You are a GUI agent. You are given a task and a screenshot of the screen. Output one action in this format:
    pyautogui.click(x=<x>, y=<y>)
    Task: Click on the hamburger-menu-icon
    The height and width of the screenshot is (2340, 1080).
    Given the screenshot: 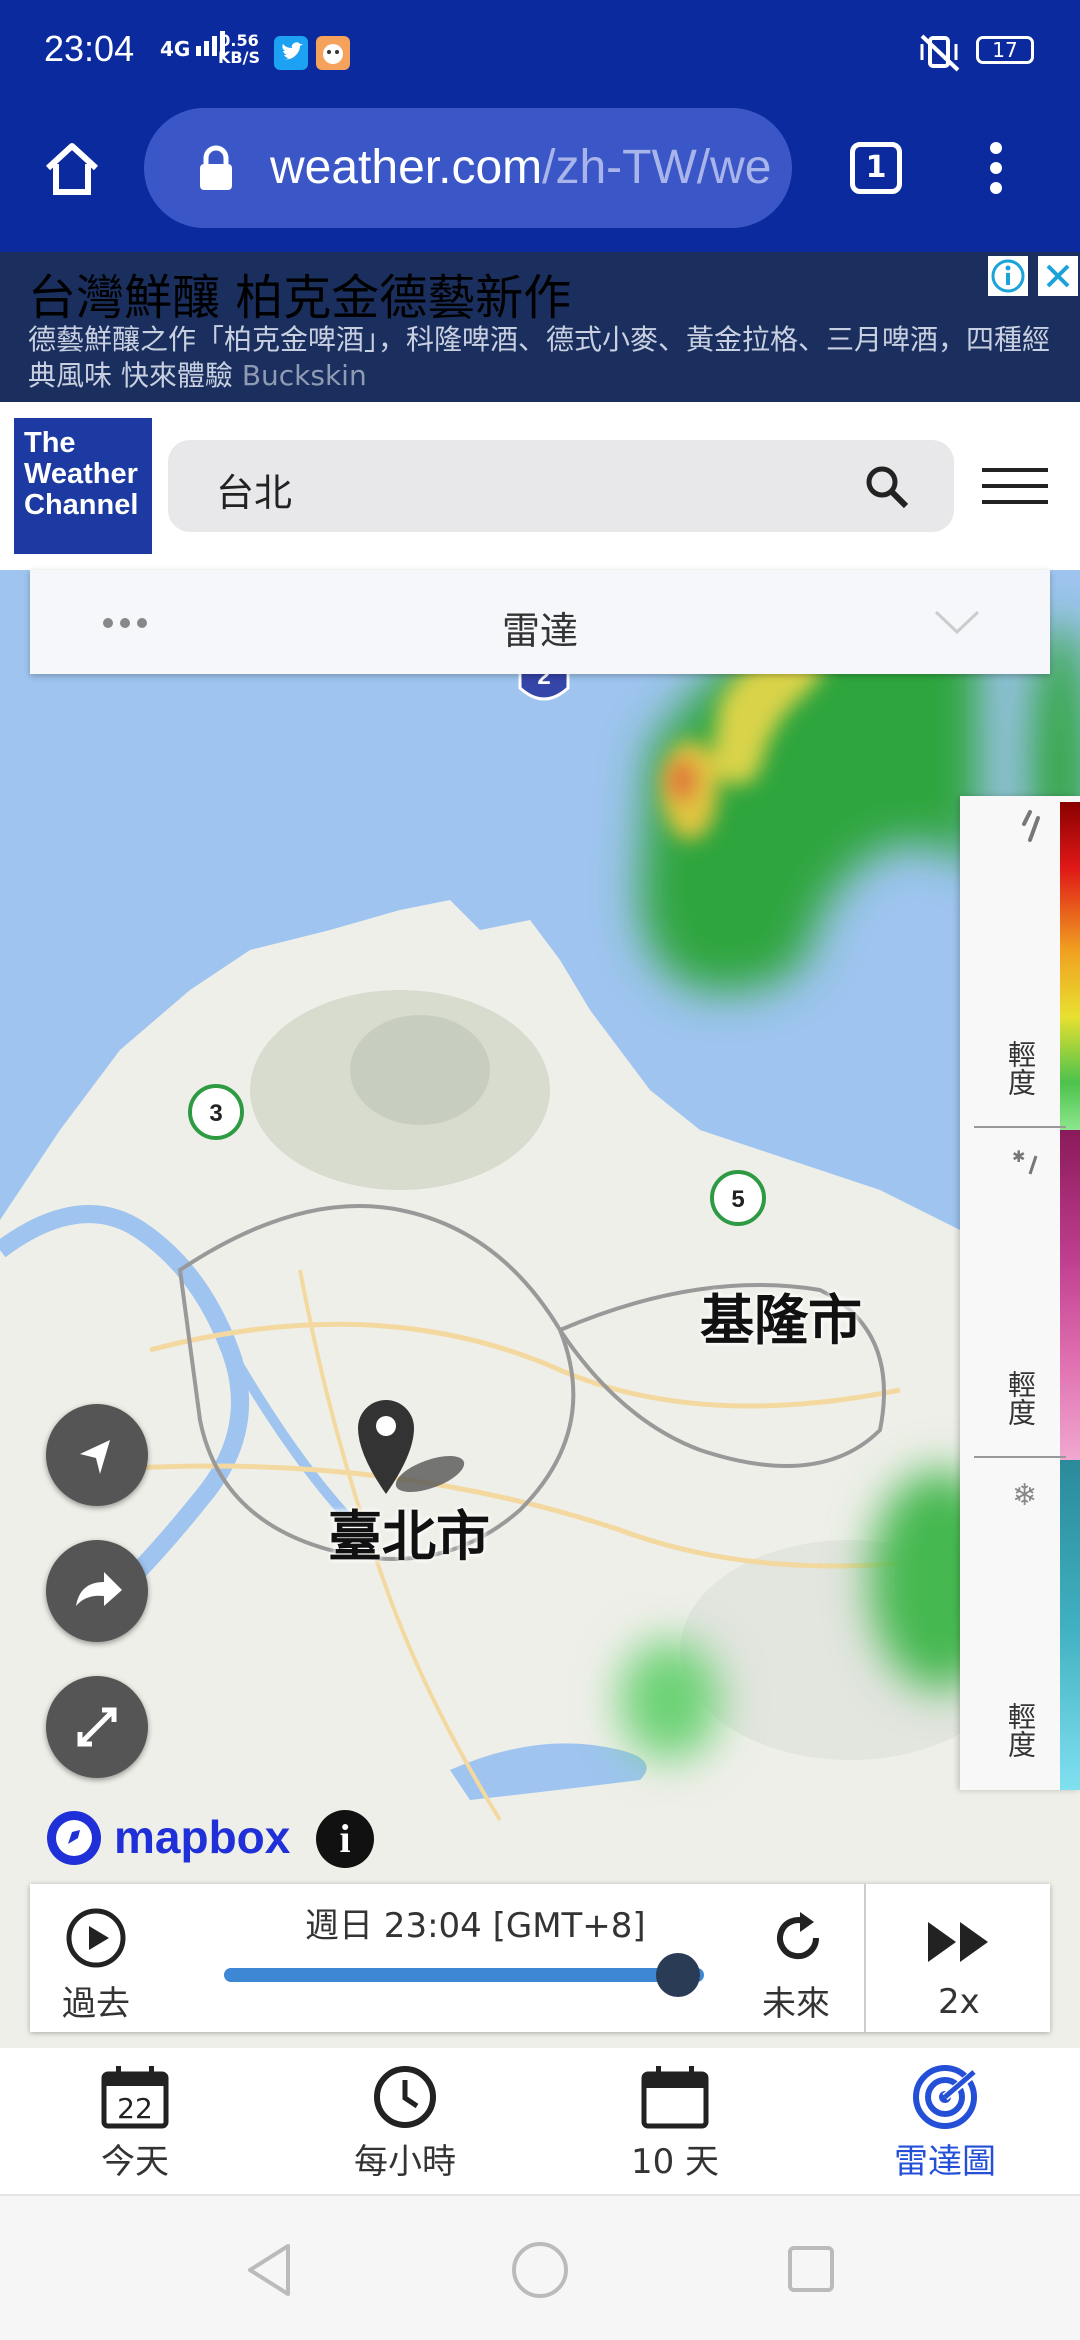 What is the action you would take?
    pyautogui.click(x=1015, y=488)
    